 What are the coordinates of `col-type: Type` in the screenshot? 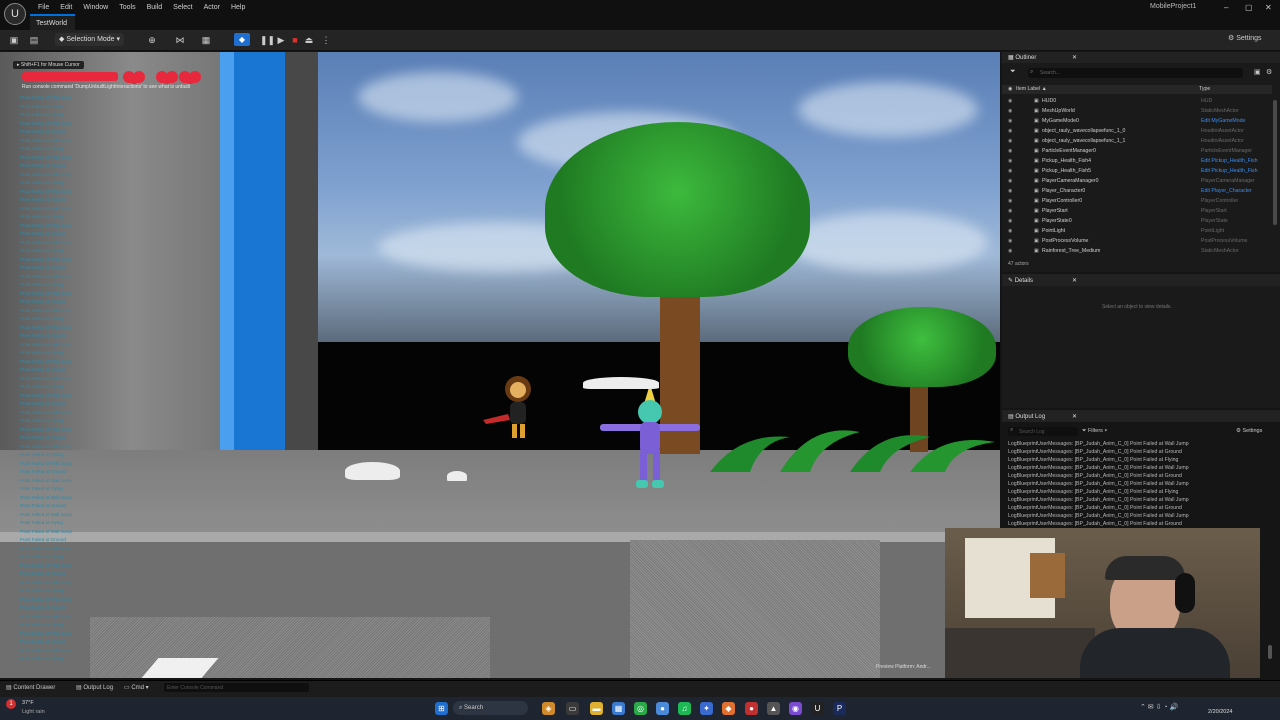 It's located at (1204, 89).